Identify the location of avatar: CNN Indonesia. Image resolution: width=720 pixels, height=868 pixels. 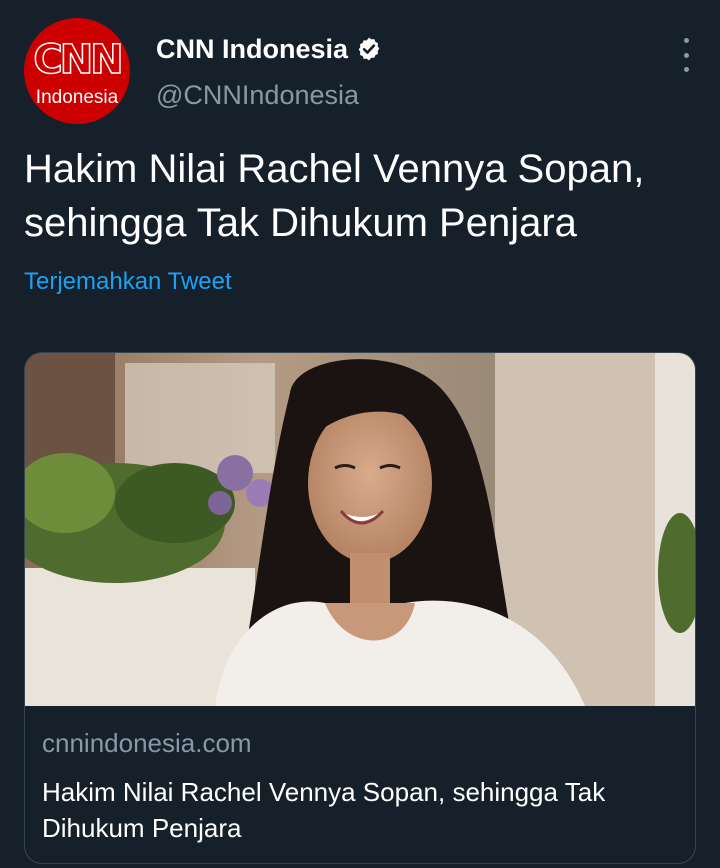
(77, 71).